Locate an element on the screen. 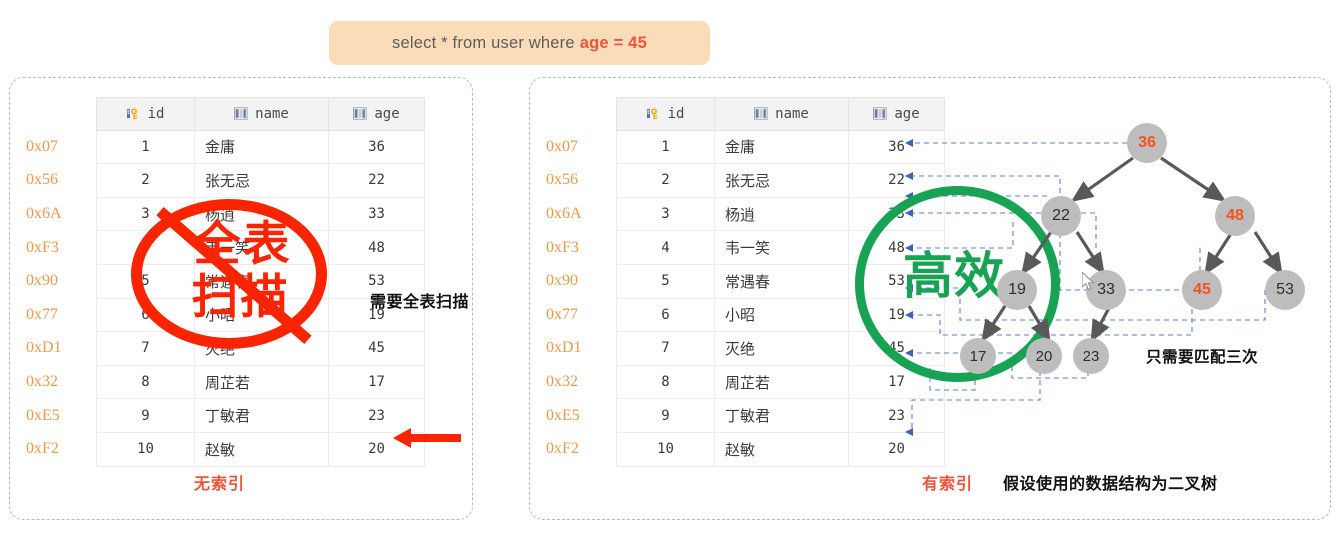  column-header-age: age is located at coordinates (896, 114).